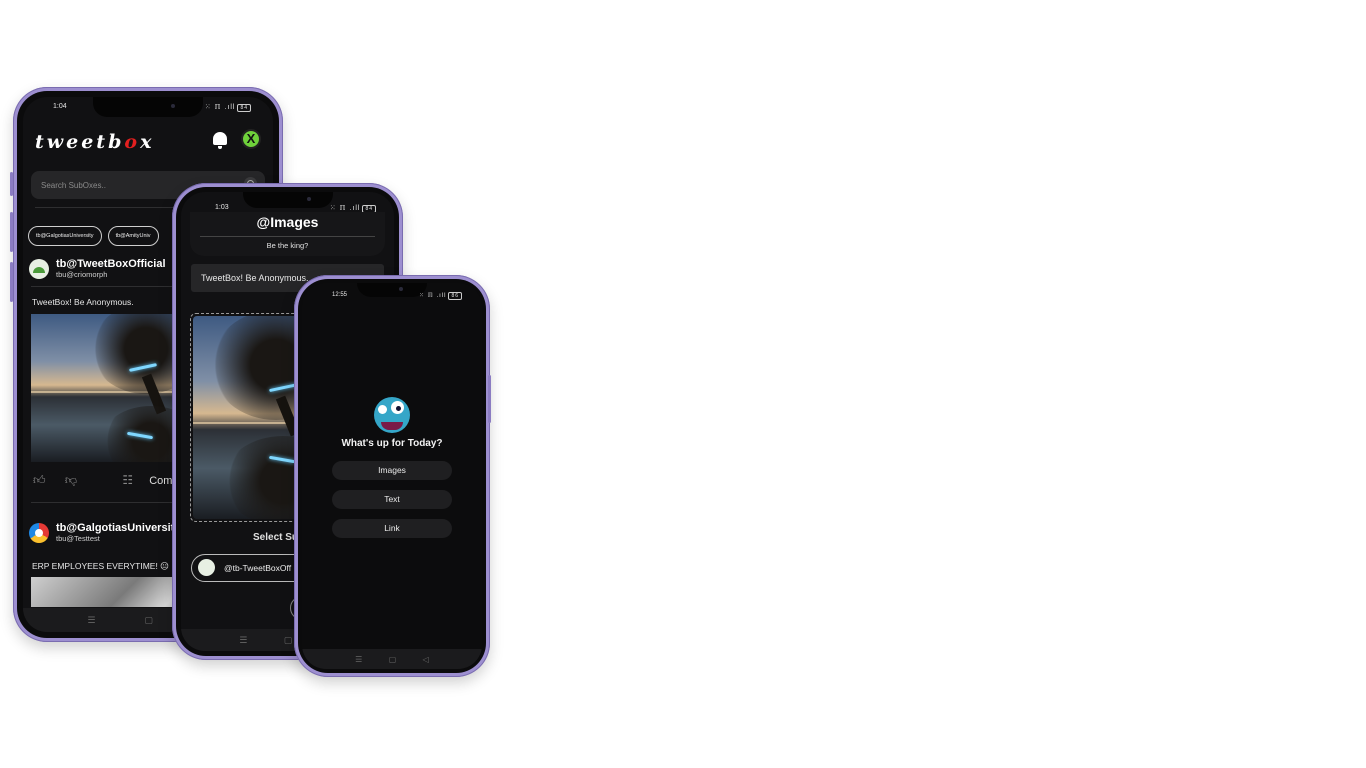  Describe the element at coordinates (287, 245) in the screenshot. I see `compose-subtitle: Be the king?` at that location.